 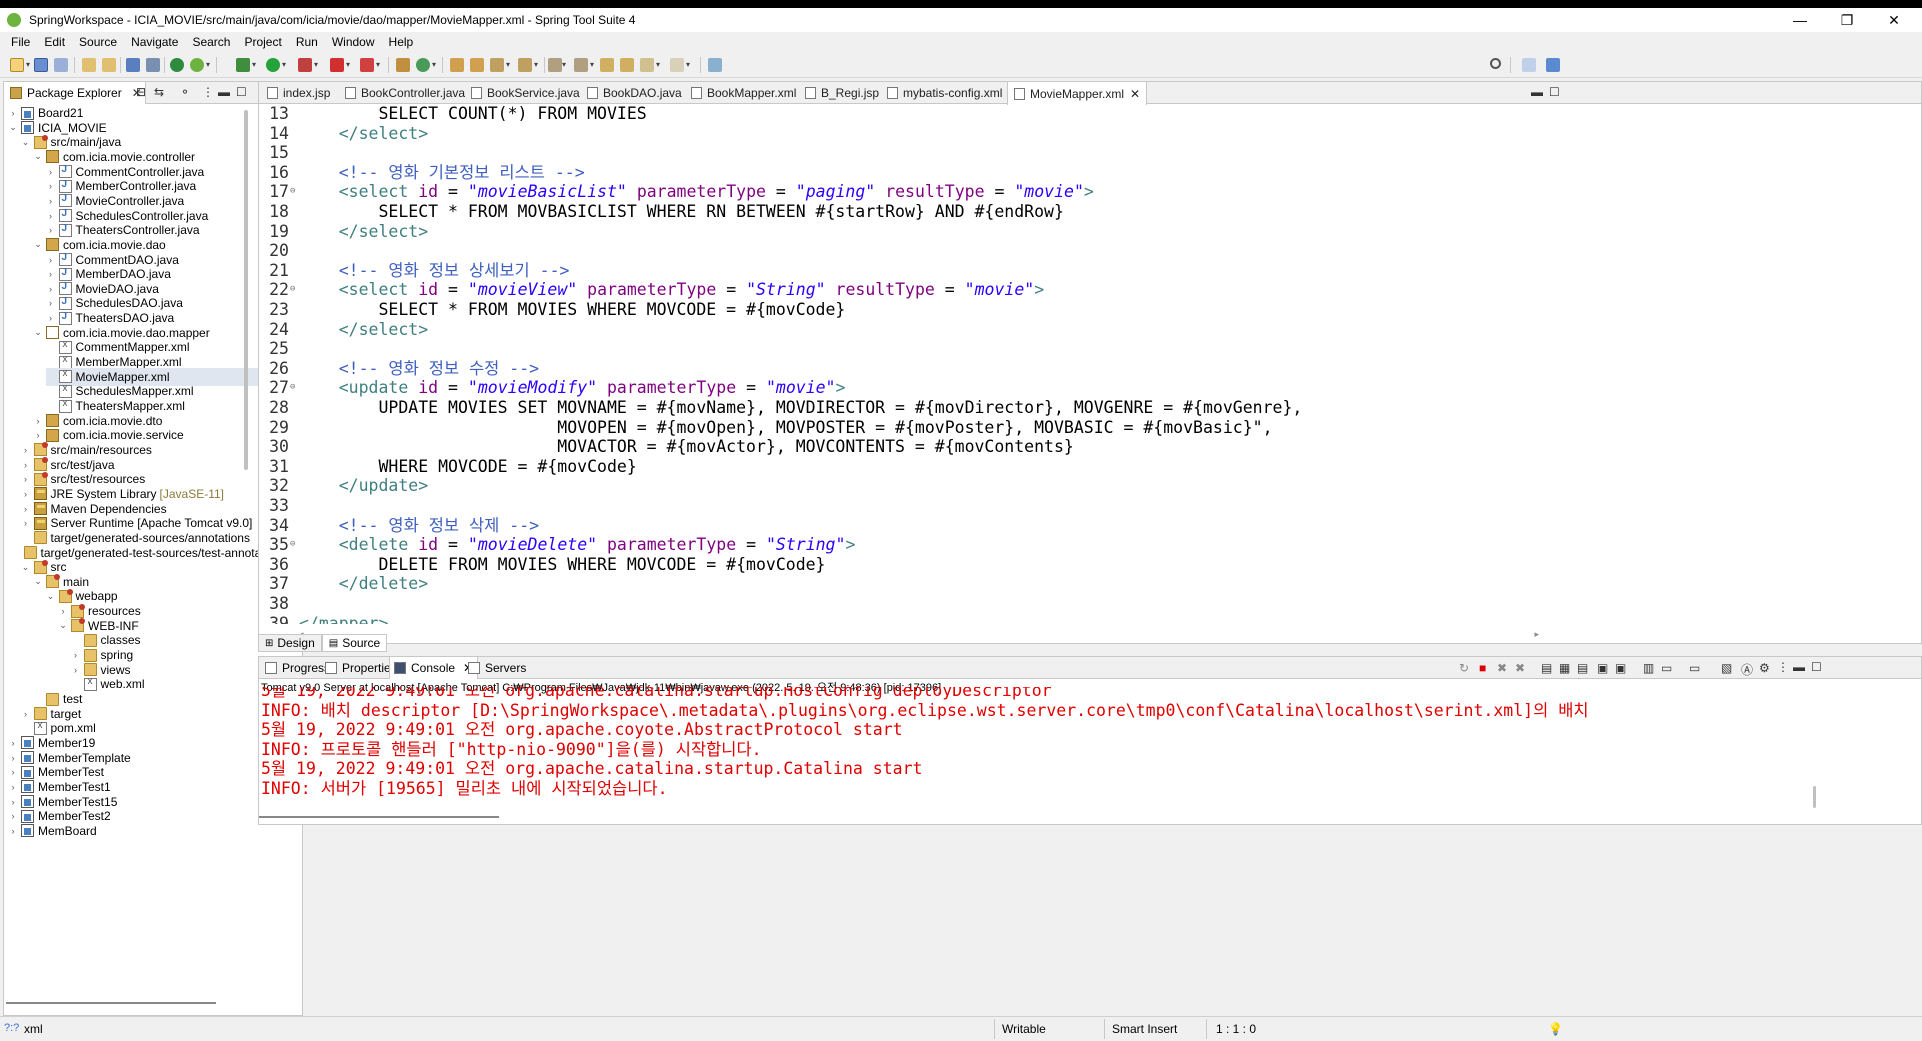 I want to click on remove-launch-icon: ✖, so click(x=1502, y=668).